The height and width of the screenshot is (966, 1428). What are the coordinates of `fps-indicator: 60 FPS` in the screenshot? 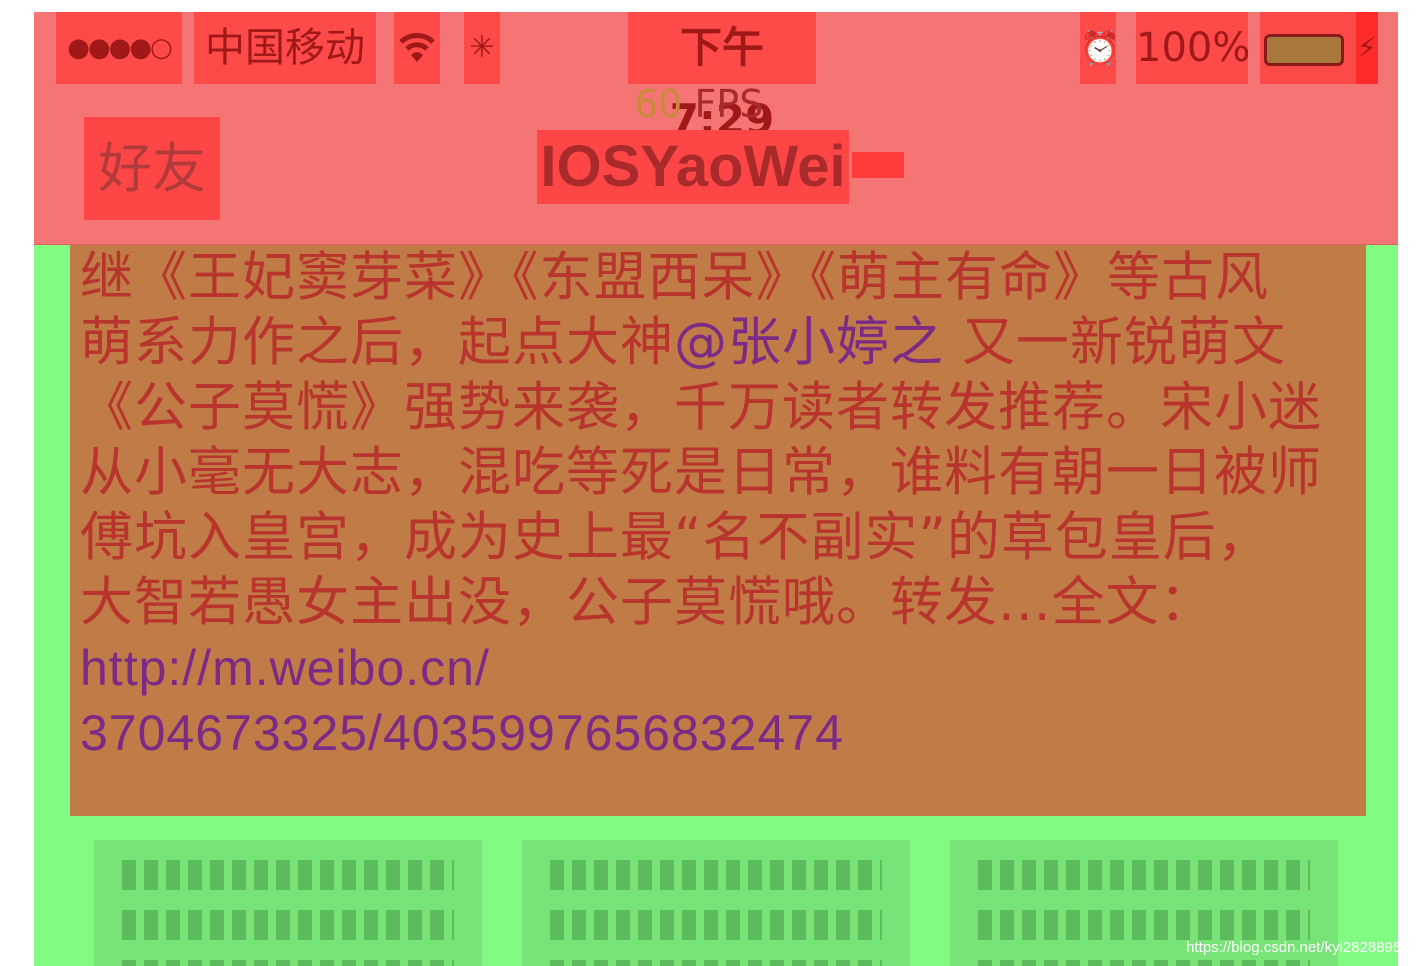 It's located at (698, 104).